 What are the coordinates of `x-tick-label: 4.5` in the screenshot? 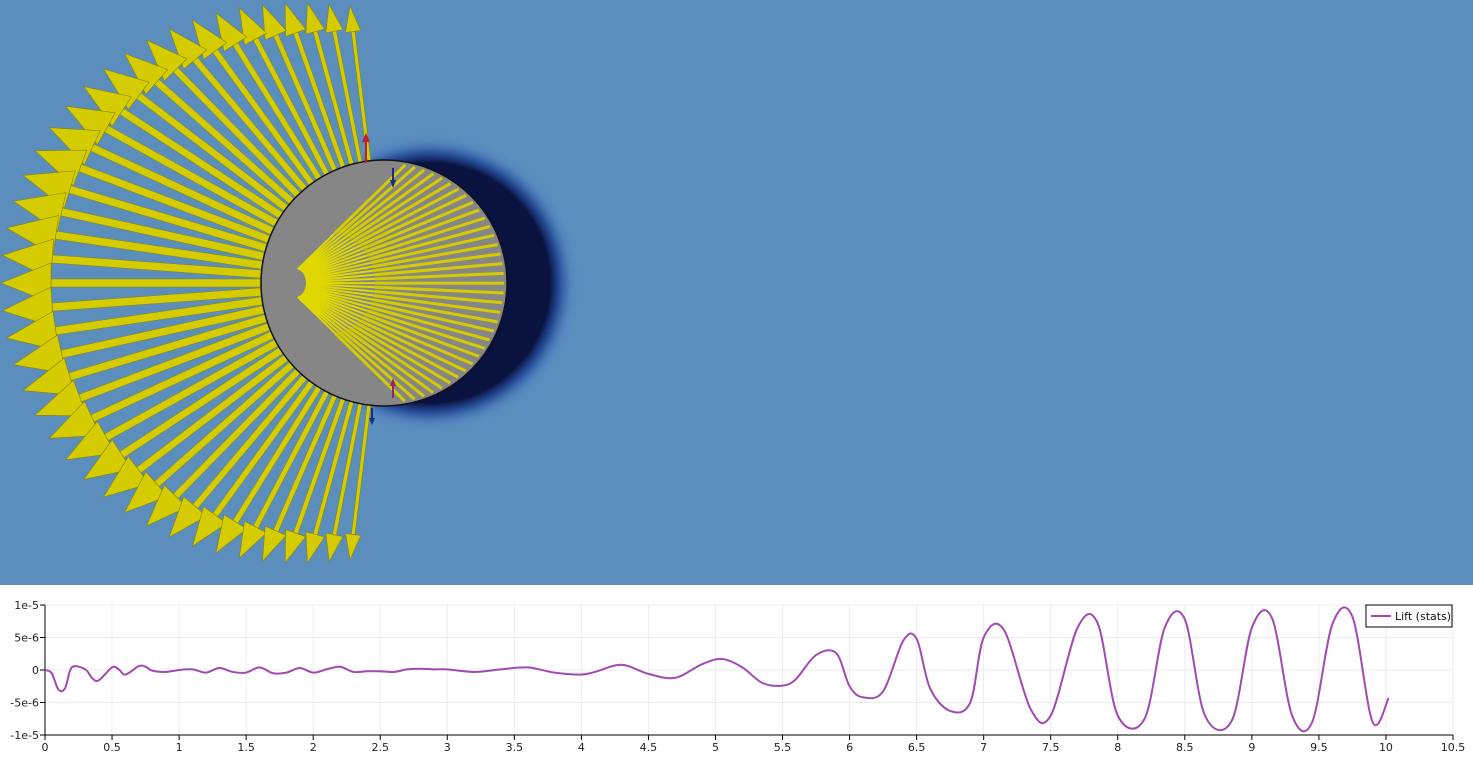 It's located at (649, 747).